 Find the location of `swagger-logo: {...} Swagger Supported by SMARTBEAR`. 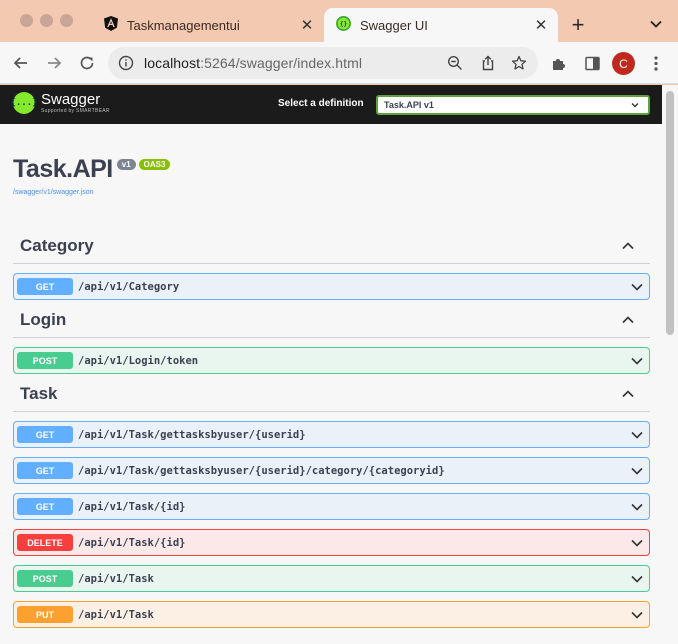

swagger-logo: {...} Swagger Supported by SMARTBEAR is located at coordinates (60, 103).